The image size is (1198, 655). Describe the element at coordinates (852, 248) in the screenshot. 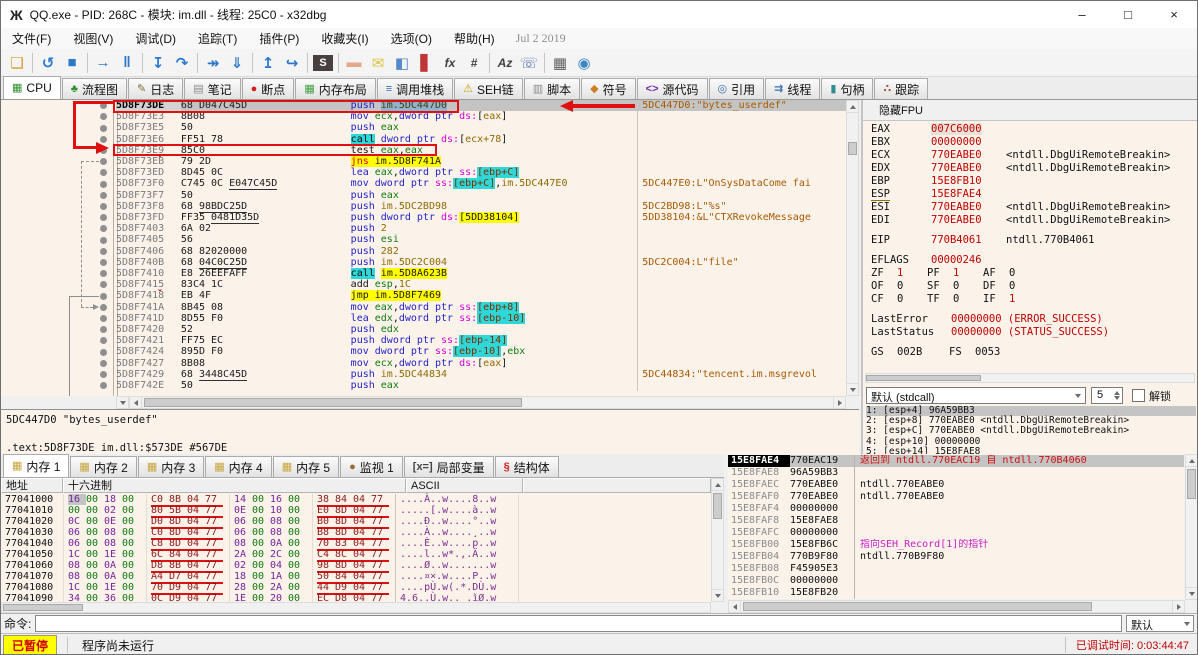

I see `disasm-vscrollbar` at that location.